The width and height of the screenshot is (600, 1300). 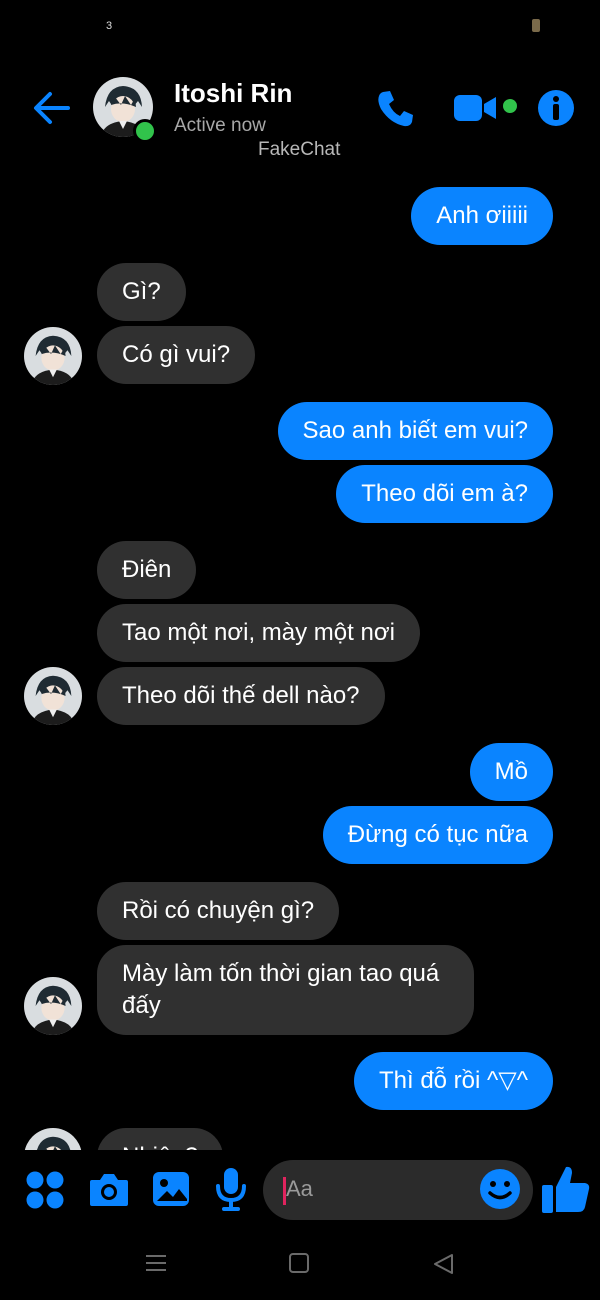 I want to click on home-icon, so click(x=299, y=1263).